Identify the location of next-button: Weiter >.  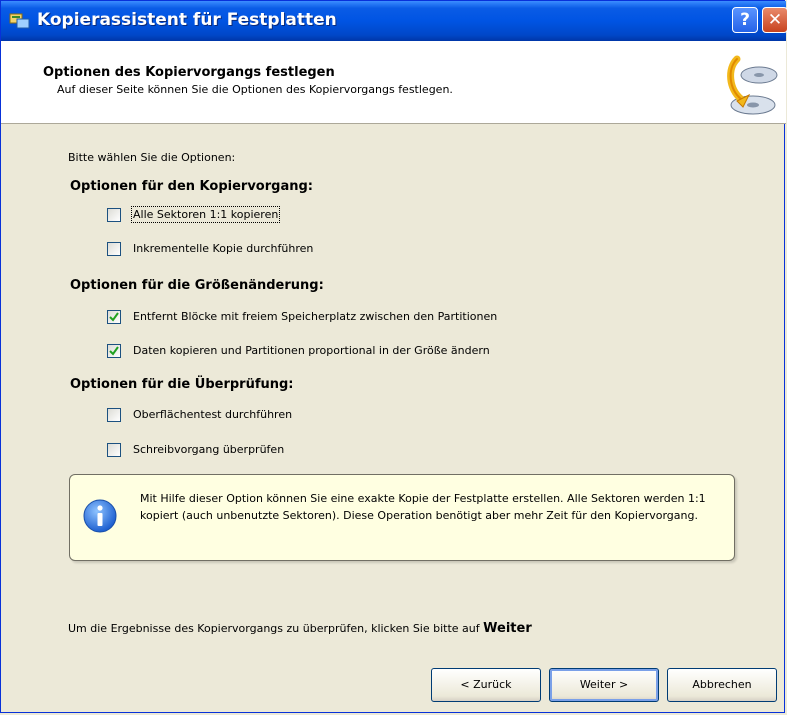
(604, 685).